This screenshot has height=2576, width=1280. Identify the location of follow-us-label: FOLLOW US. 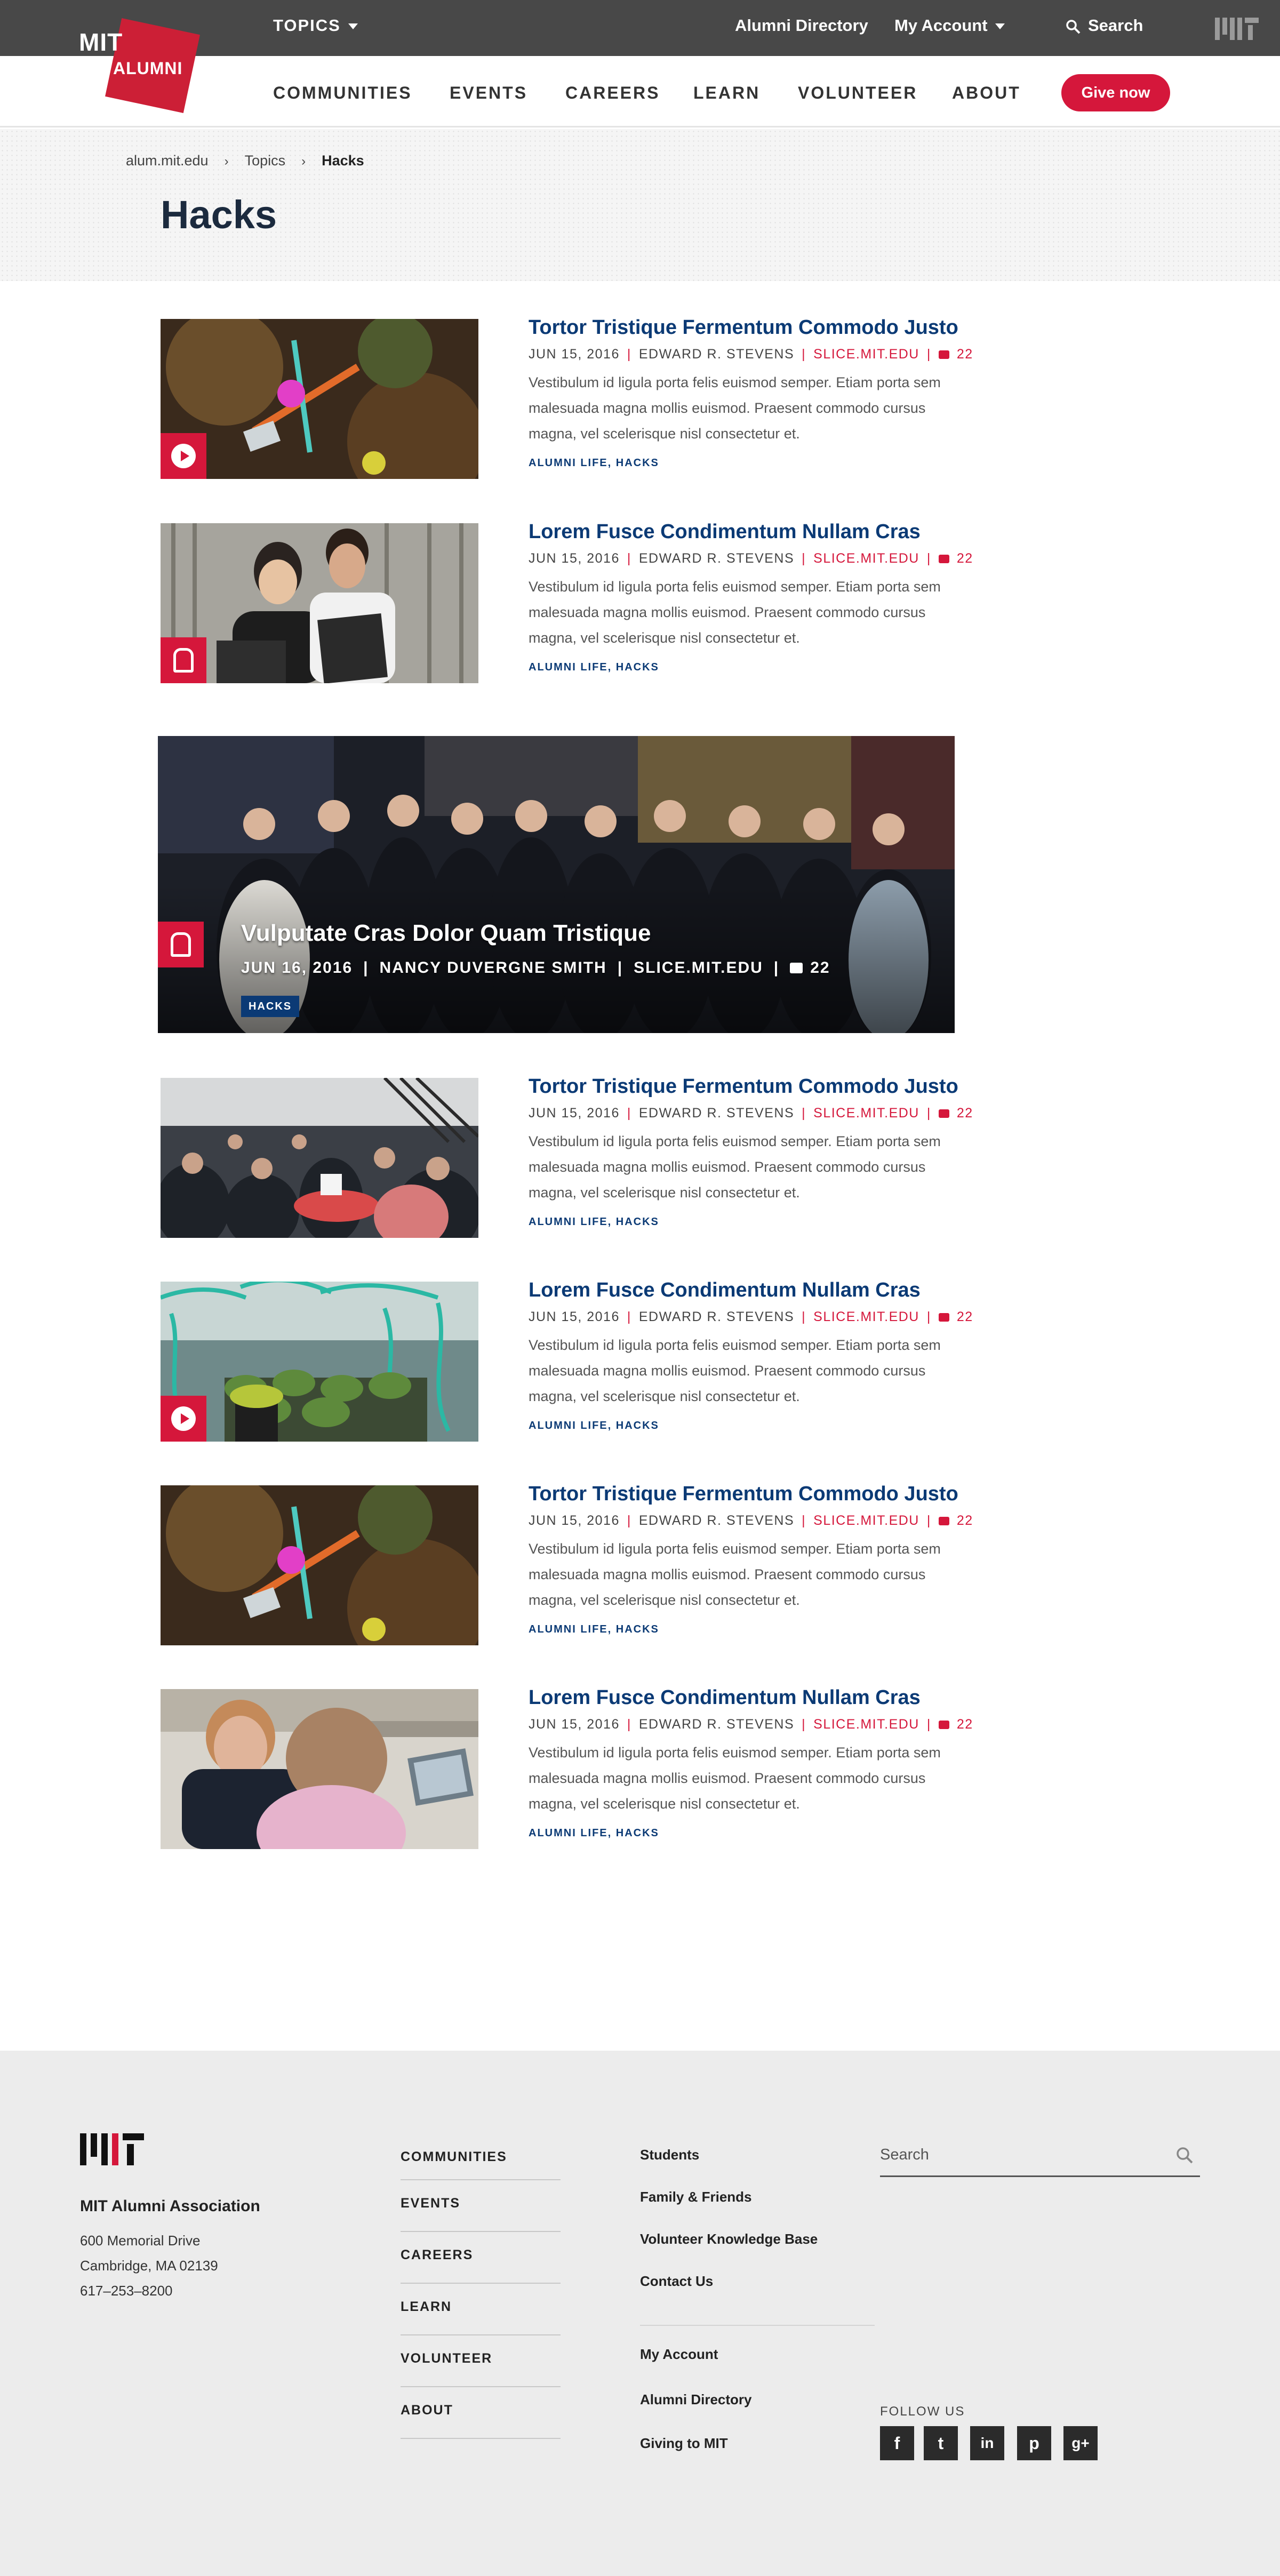
(922, 2411).